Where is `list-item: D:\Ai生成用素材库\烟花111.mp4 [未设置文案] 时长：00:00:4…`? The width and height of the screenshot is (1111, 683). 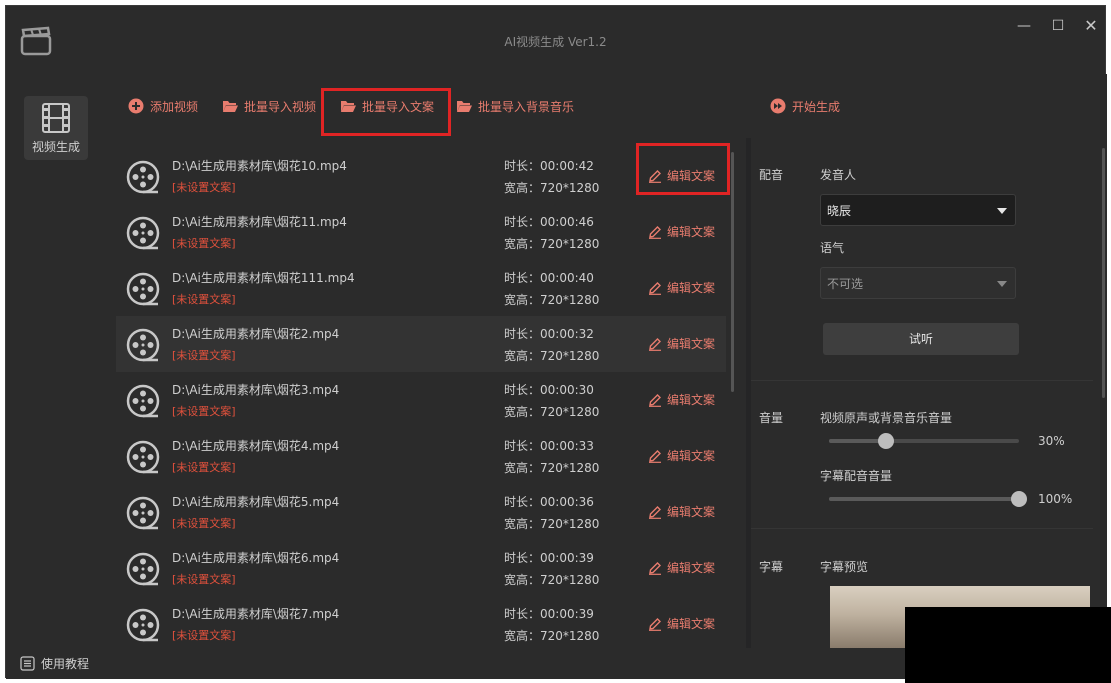
list-item: D:\Ai生成用素材库\烟花111.mp4 [未设置文案] 时长：00:00:4… is located at coordinates (421, 288).